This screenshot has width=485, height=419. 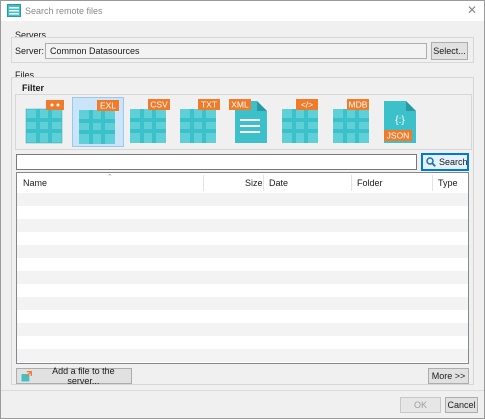 What do you see at coordinates (353, 122) in the screenshot?
I see `mdb-icon: MDB` at bounding box center [353, 122].